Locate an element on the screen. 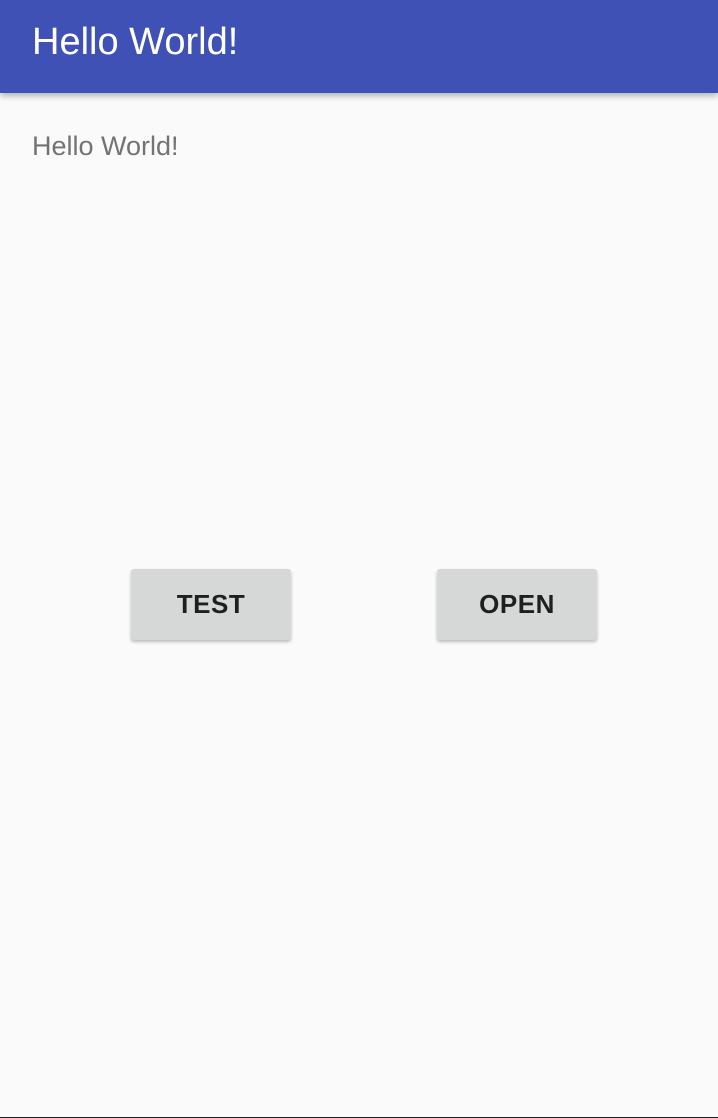 Image resolution: width=718 pixels, height=1118 pixels. app-bar-title: Hello World! is located at coordinates (135, 42).